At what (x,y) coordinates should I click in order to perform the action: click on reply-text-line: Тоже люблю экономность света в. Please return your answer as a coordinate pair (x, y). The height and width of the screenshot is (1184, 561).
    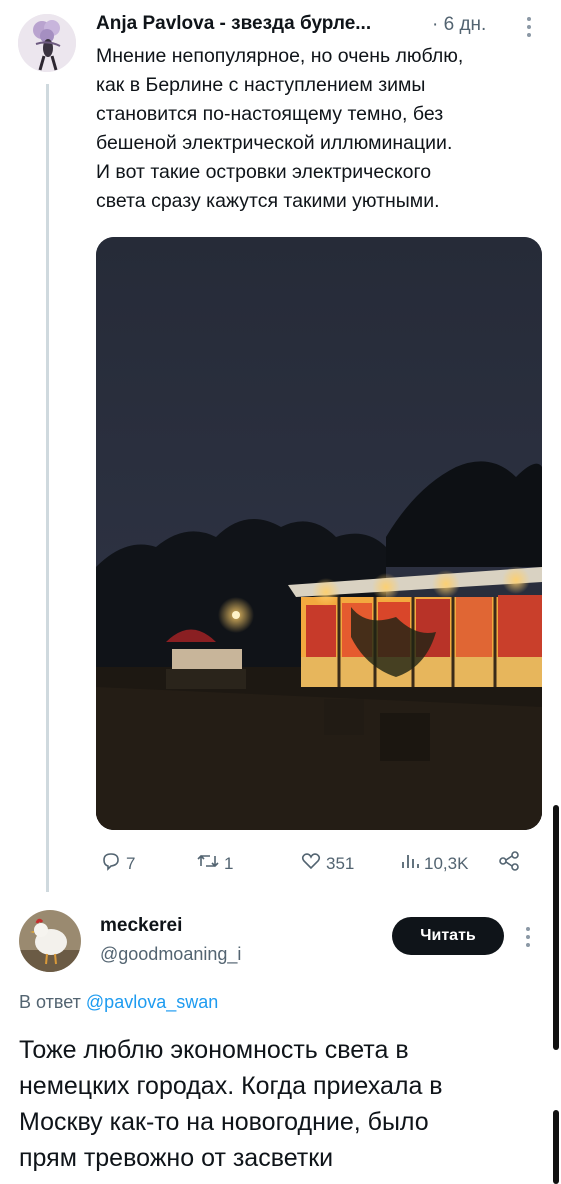
    Looking at the image, I should click on (214, 1050).